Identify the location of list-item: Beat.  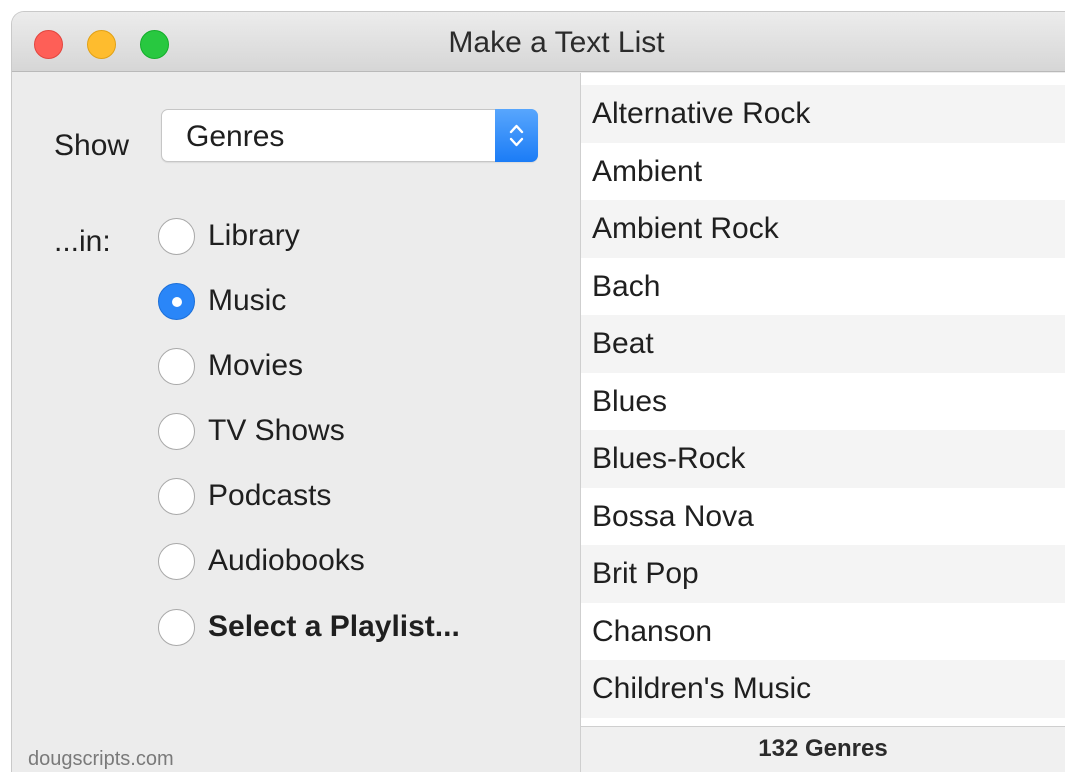
(823, 344).